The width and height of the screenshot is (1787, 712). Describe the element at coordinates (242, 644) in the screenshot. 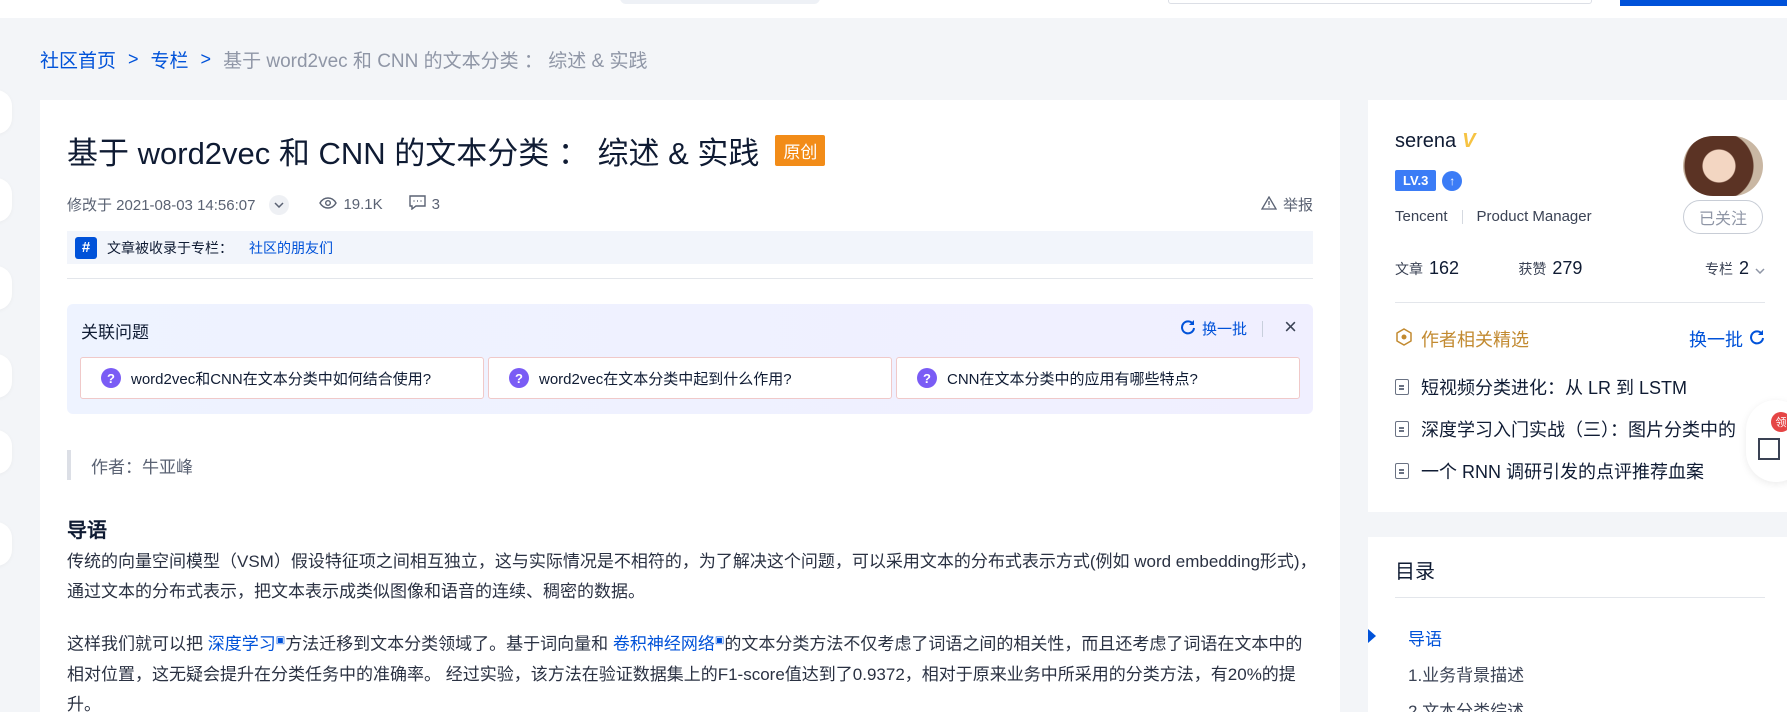

I see `deep-learning-link: 深度学习` at that location.